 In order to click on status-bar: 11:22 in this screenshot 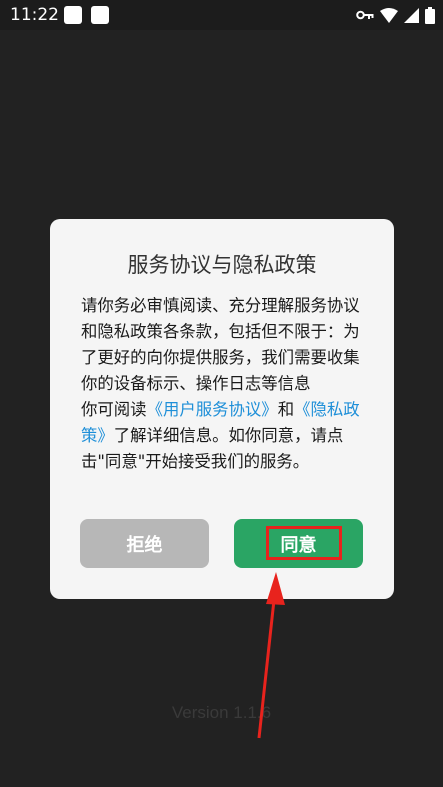, I will do `click(221, 15)`.